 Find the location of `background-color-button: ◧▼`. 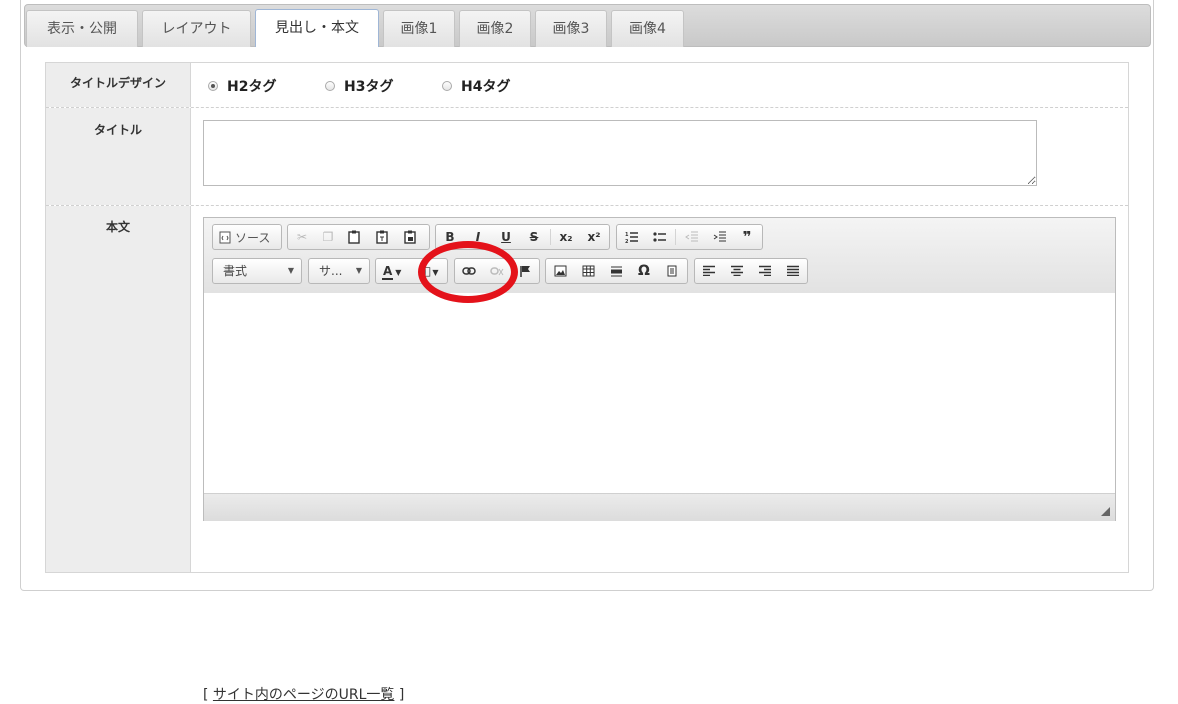

background-color-button: ◧▼ is located at coordinates (433, 271).